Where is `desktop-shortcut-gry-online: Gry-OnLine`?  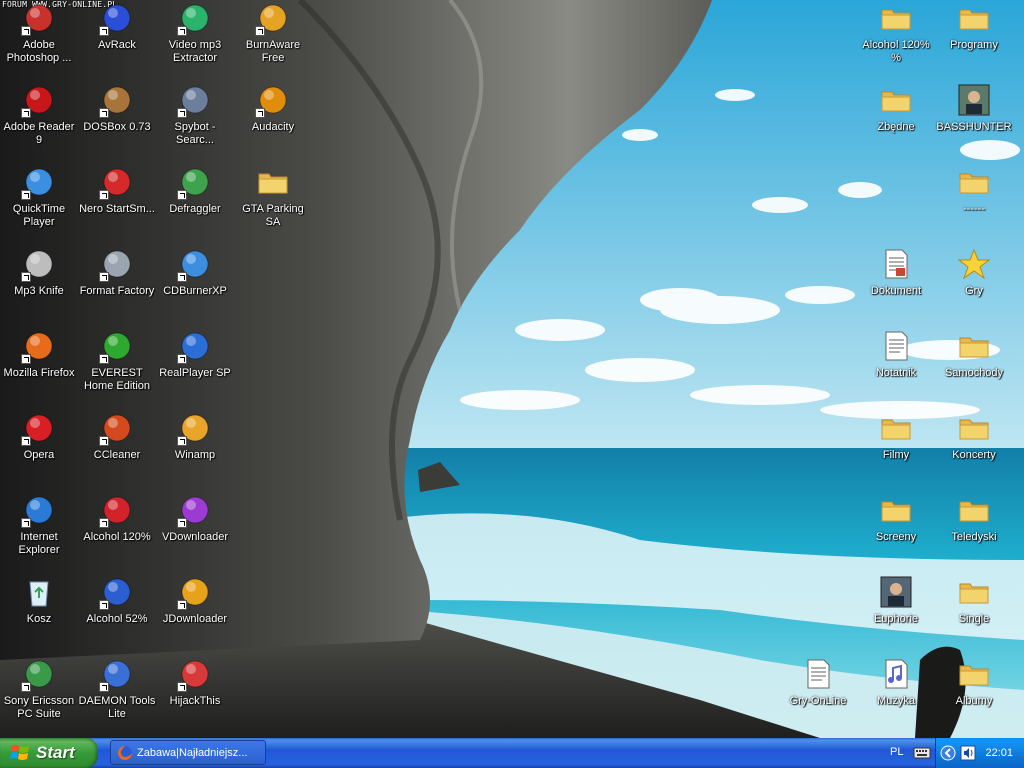
desktop-shortcut-gry-online: Gry-OnLine is located at coordinates (818, 683).